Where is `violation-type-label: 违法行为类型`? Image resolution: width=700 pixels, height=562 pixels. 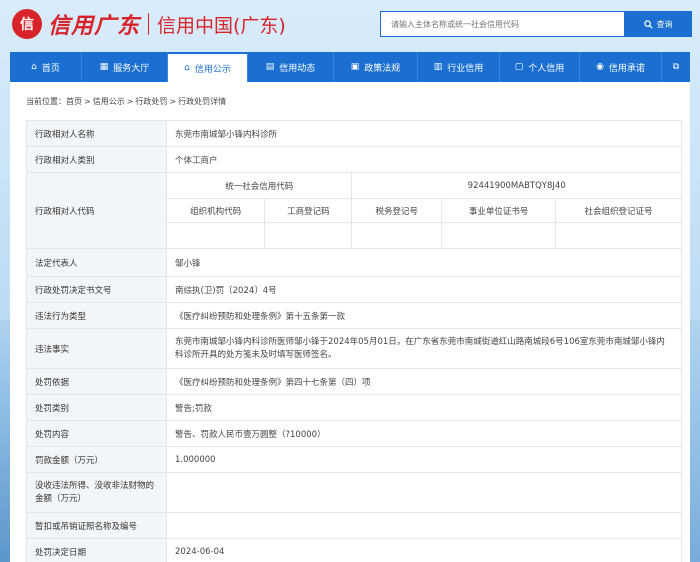 violation-type-label: 违法行为类型 is located at coordinates (96, 315).